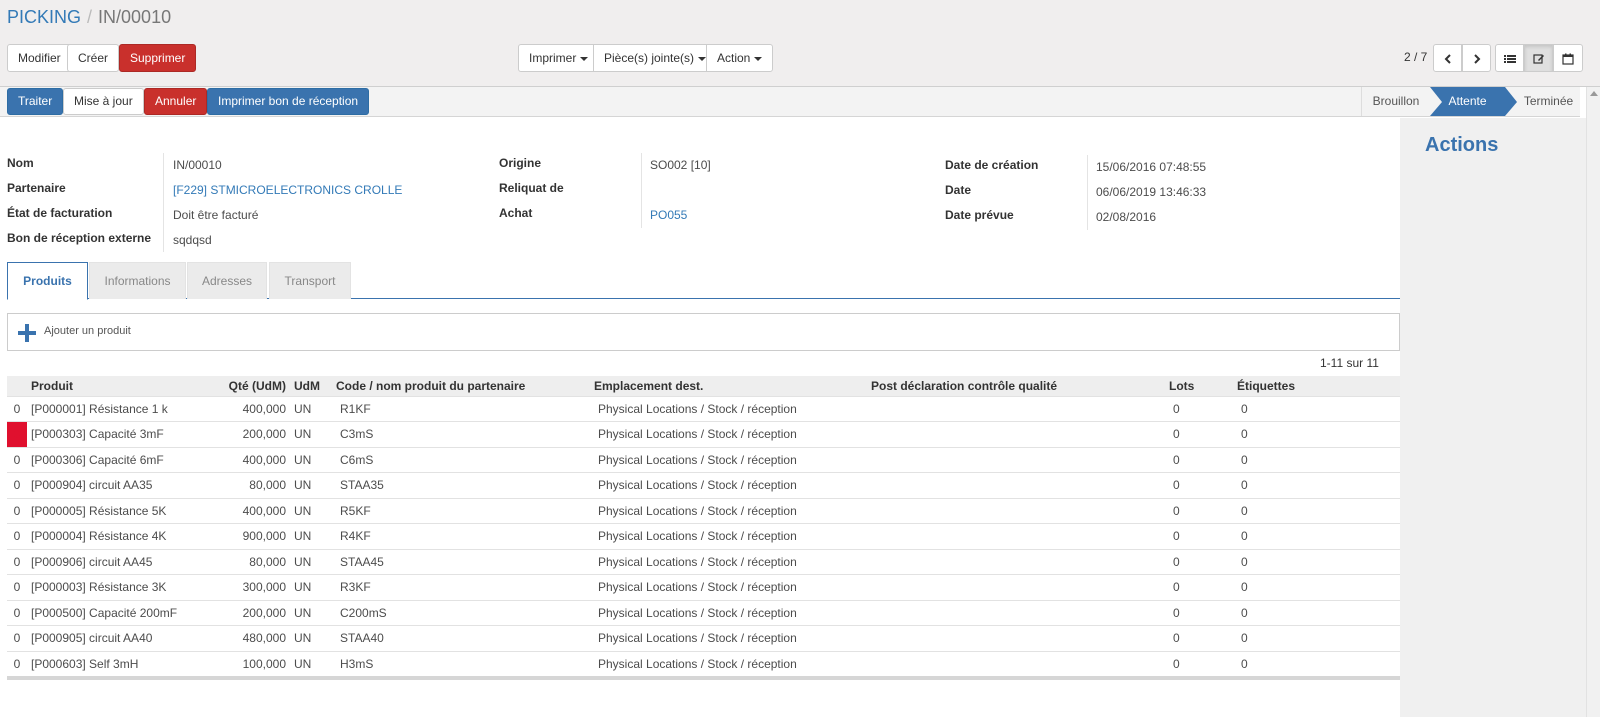 The width and height of the screenshot is (1600, 717). Describe the element at coordinates (44, 17) in the screenshot. I see `breadcrumb-parent-link: PICKING` at that location.